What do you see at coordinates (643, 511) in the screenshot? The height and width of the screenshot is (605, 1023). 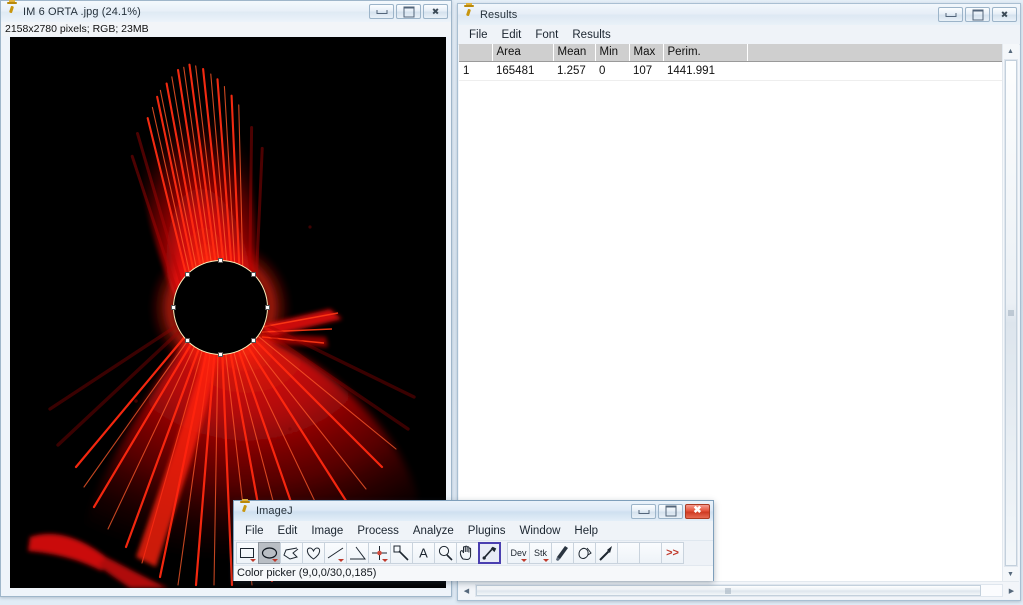 I see `imagej-minimize-button` at bounding box center [643, 511].